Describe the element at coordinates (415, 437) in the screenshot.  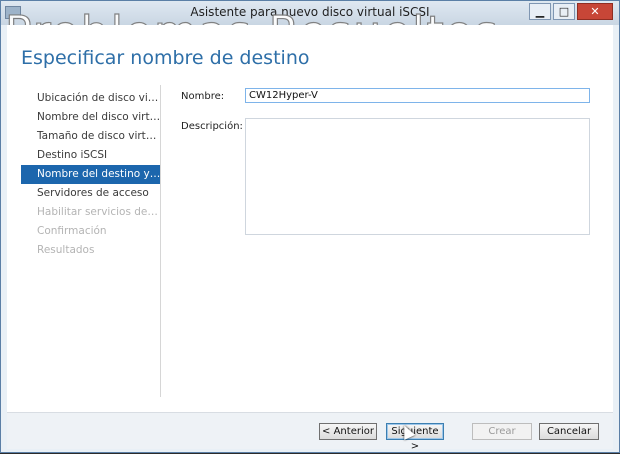
I see `next-button: Siguiente >` at that location.